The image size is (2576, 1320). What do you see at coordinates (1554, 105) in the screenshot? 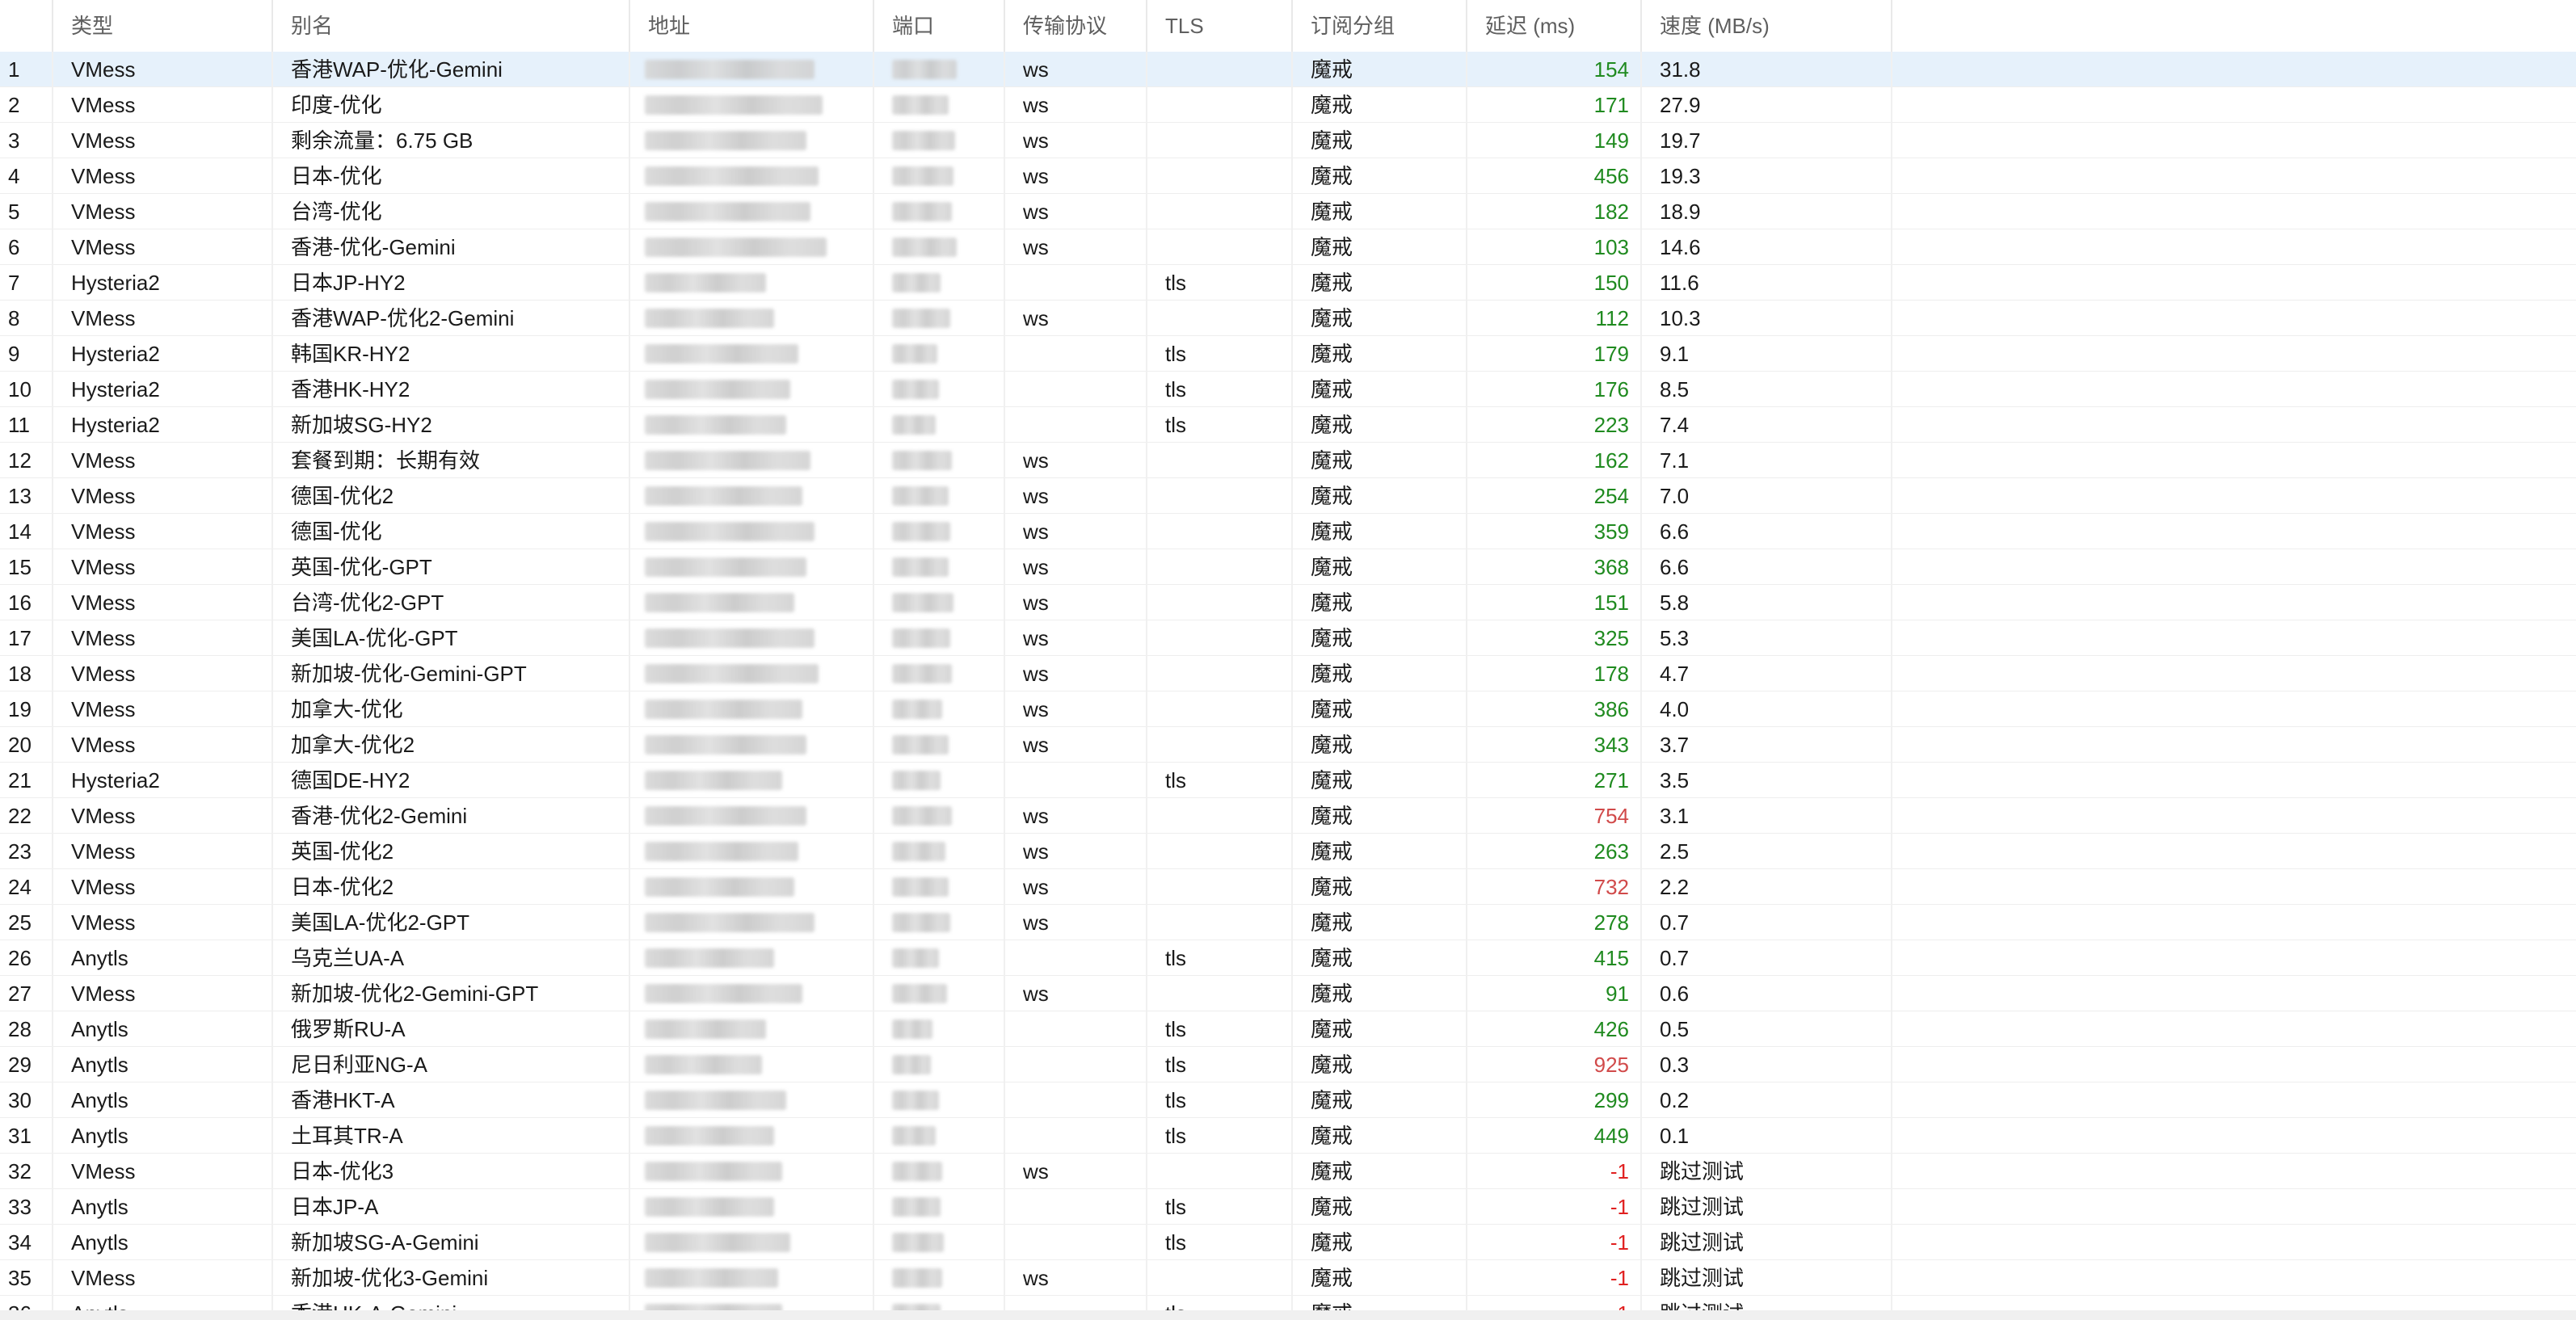
I see `cell-latency: 171` at bounding box center [1554, 105].